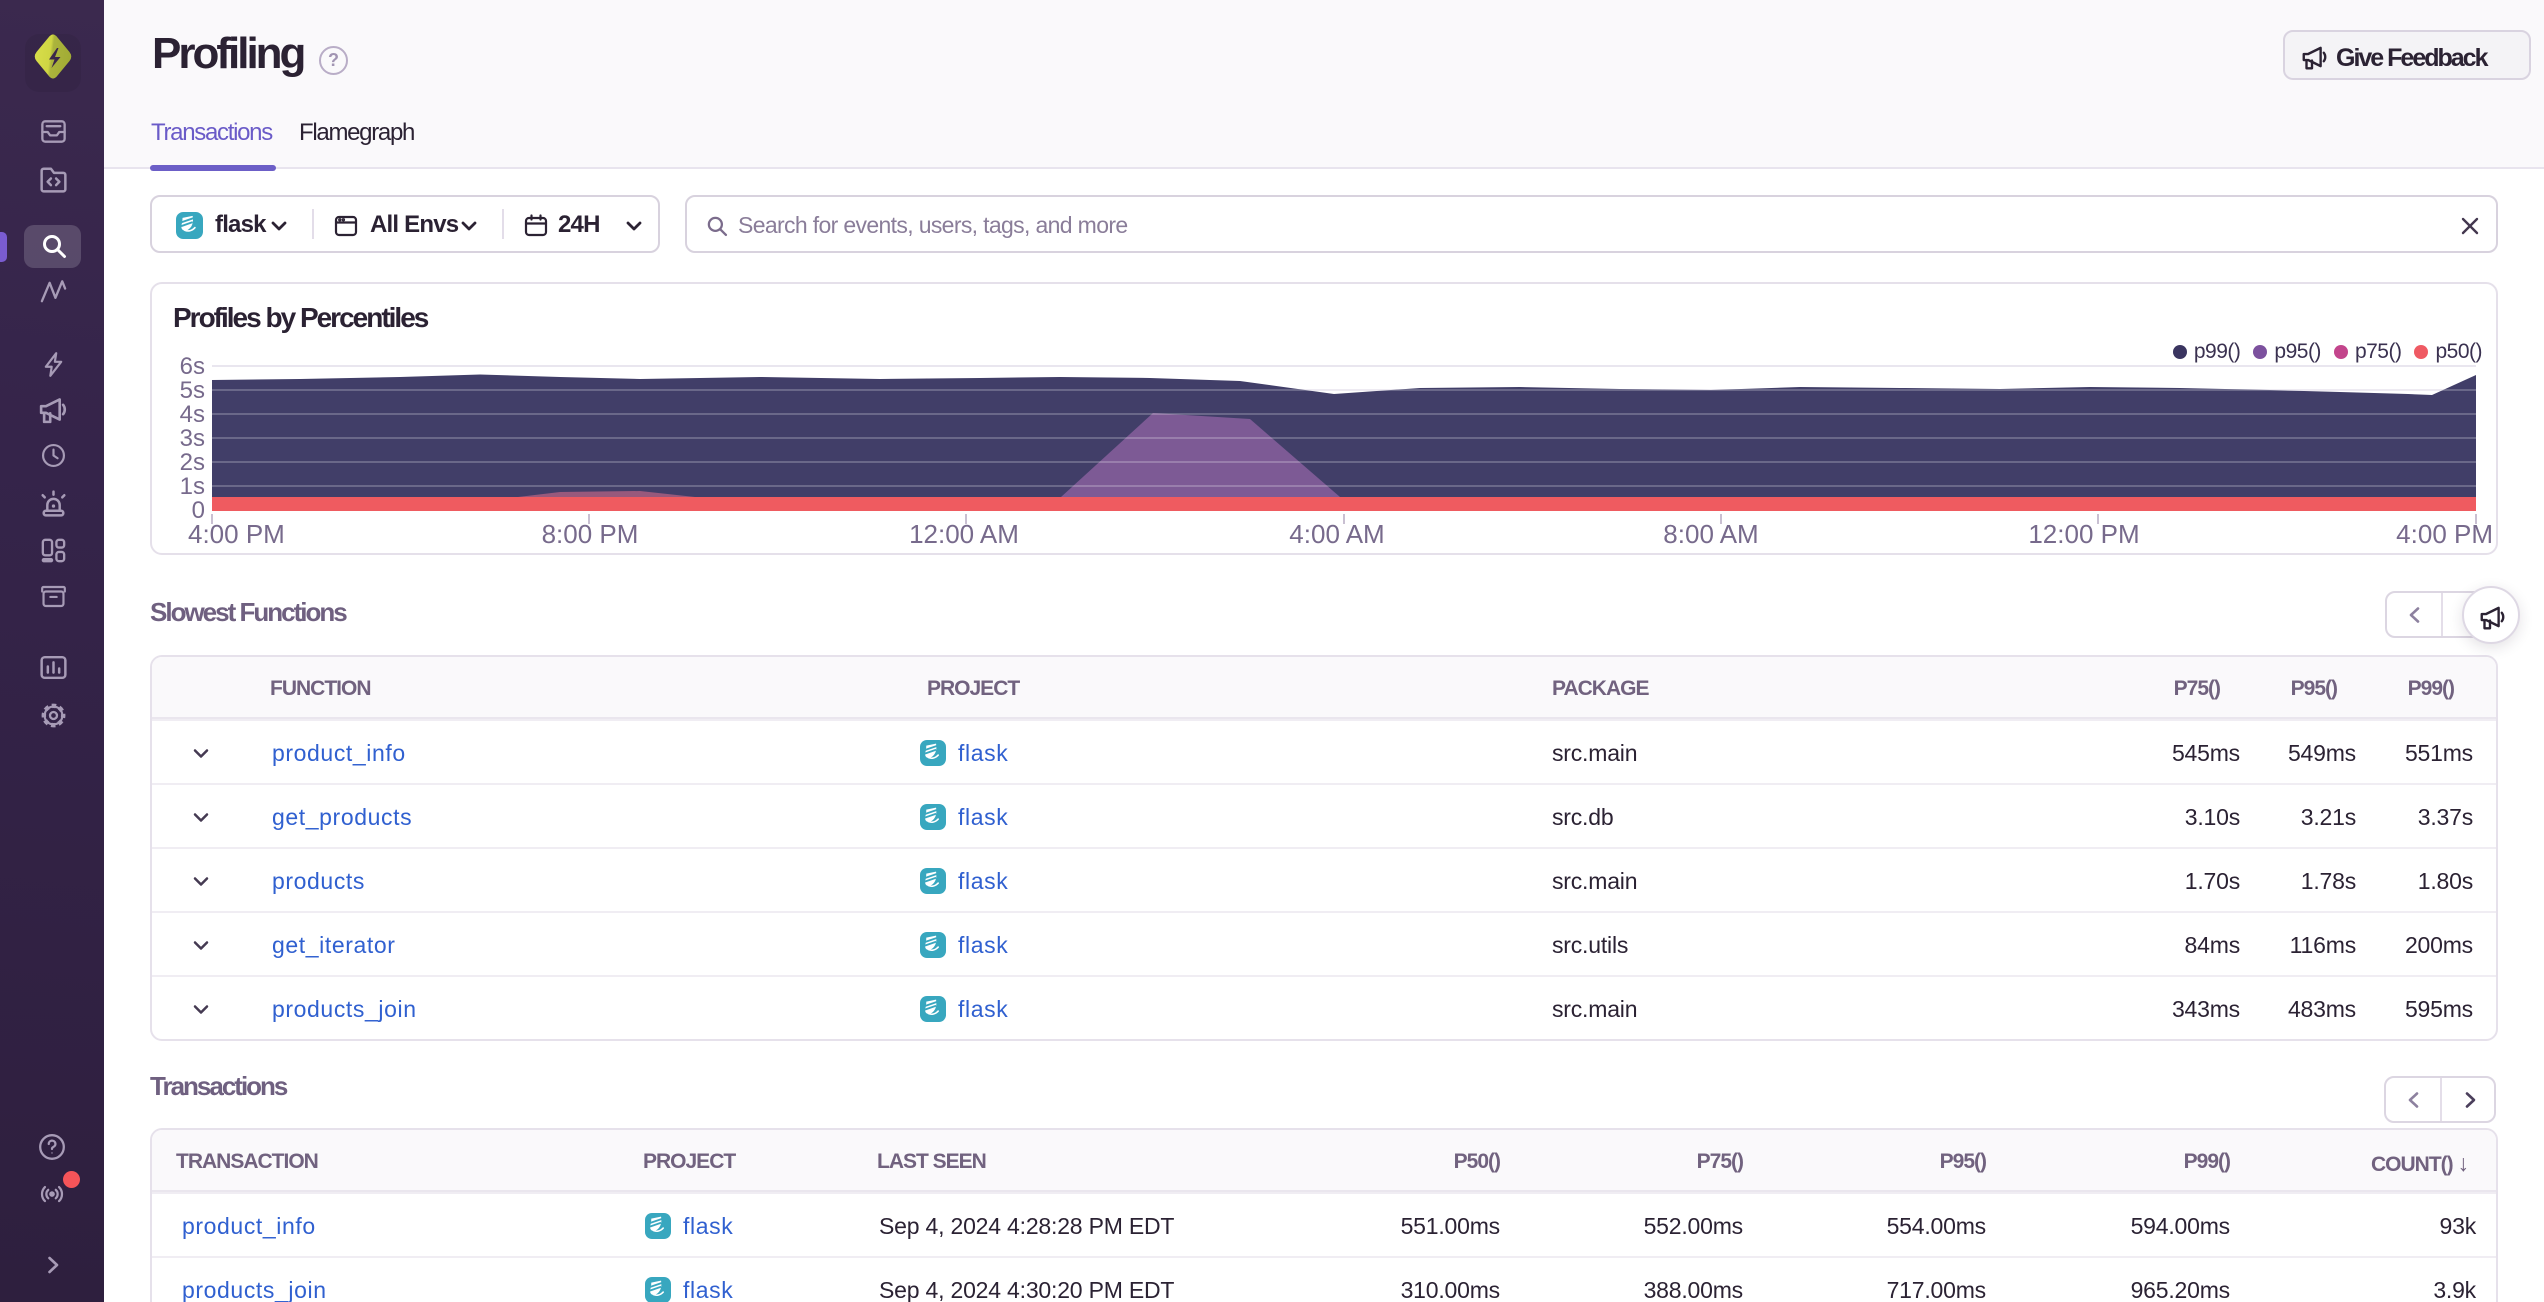 The width and height of the screenshot is (2544, 1302). What do you see at coordinates (192, 462) in the screenshot?
I see `svg-text: 2s` at bounding box center [192, 462].